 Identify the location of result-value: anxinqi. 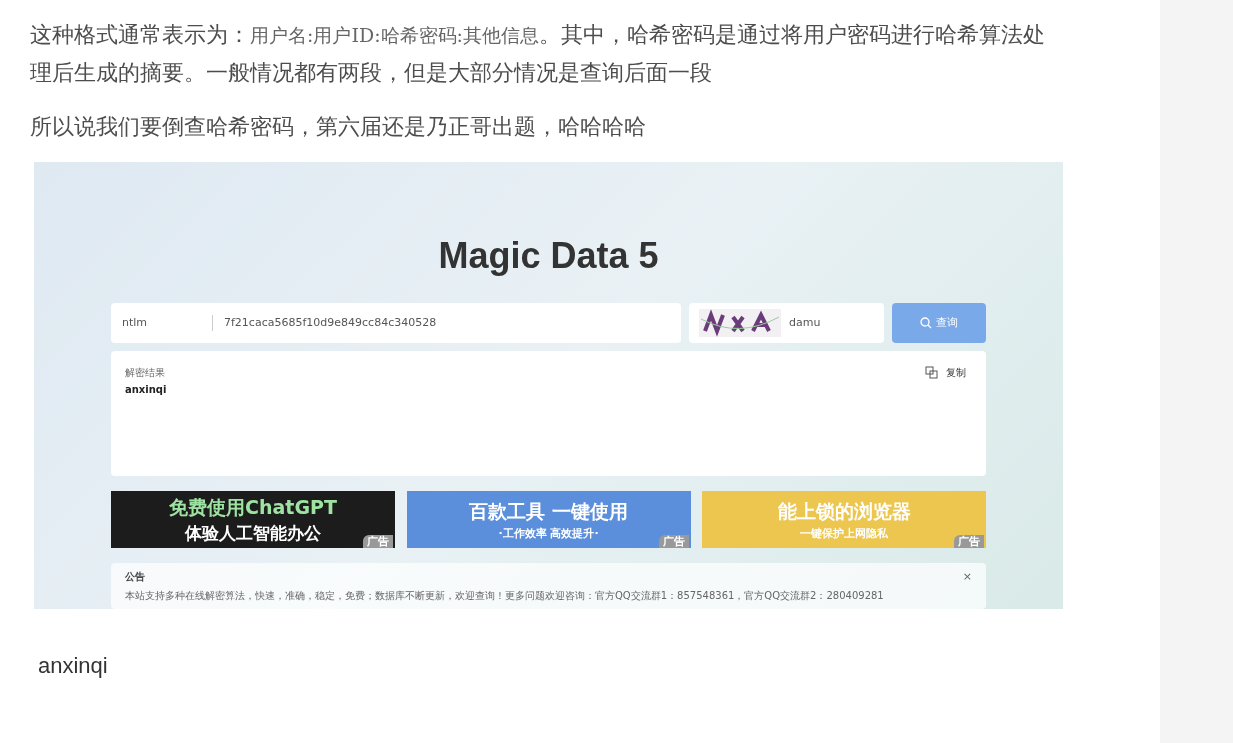
(146, 390).